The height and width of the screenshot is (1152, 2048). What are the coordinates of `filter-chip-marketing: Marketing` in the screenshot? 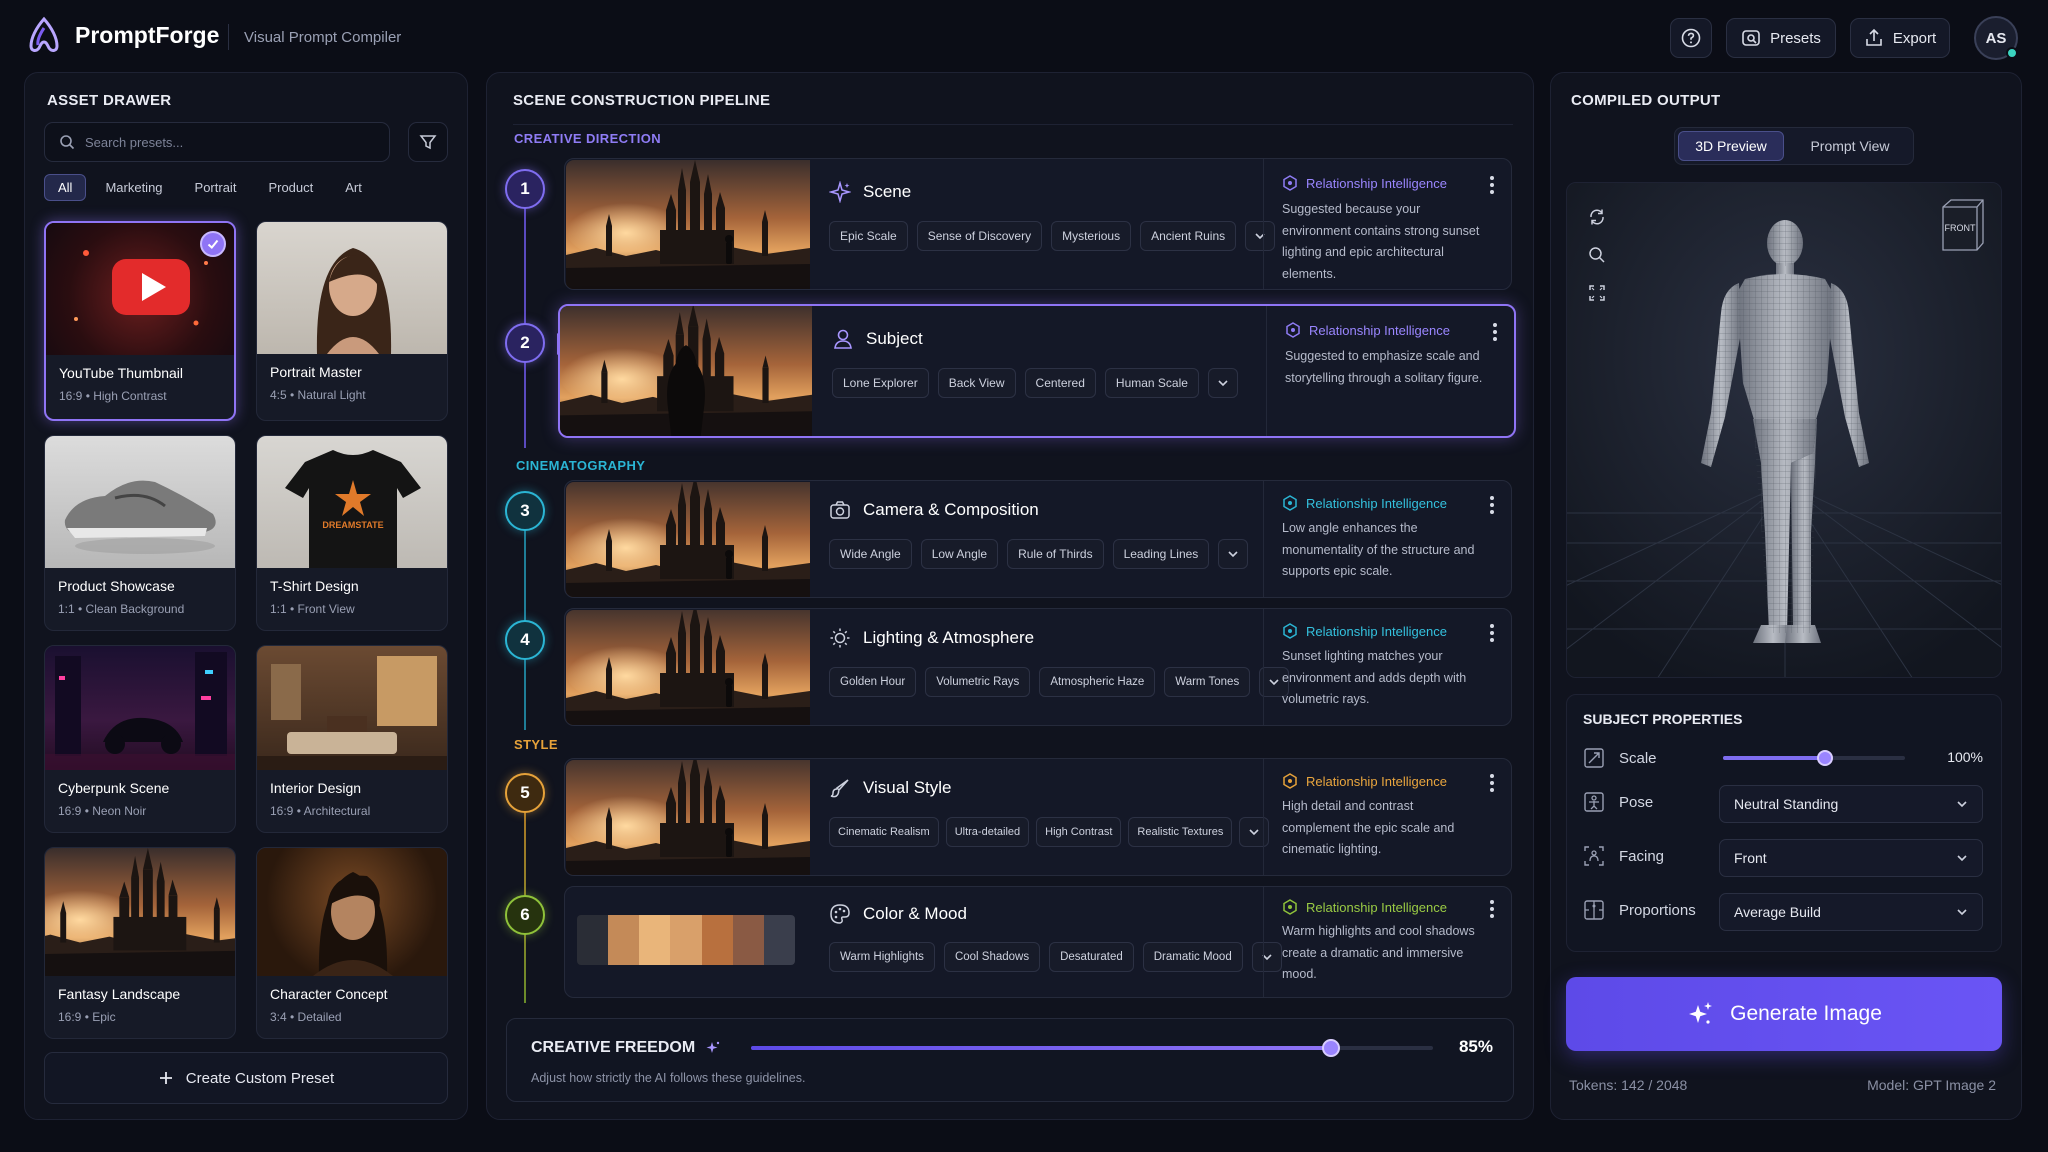 It's located at (133, 187).